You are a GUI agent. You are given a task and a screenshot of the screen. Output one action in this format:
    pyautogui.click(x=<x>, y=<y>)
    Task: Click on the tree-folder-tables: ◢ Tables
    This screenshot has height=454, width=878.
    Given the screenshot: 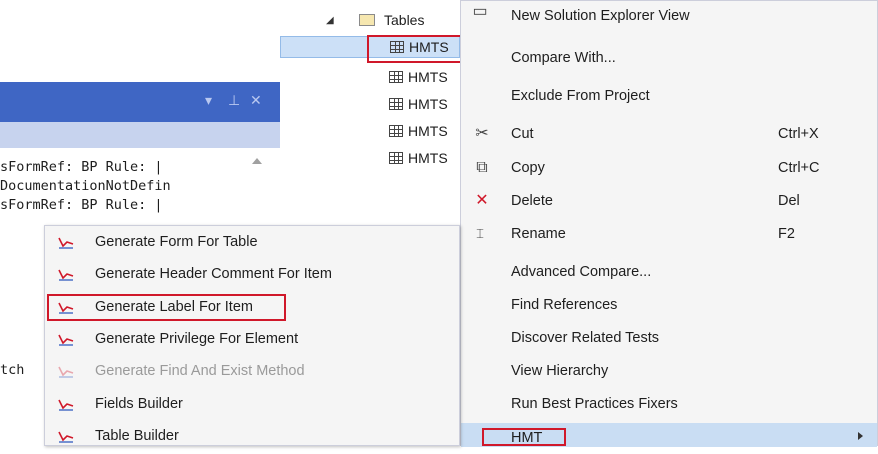 What is the action you would take?
    pyautogui.click(x=370, y=21)
    